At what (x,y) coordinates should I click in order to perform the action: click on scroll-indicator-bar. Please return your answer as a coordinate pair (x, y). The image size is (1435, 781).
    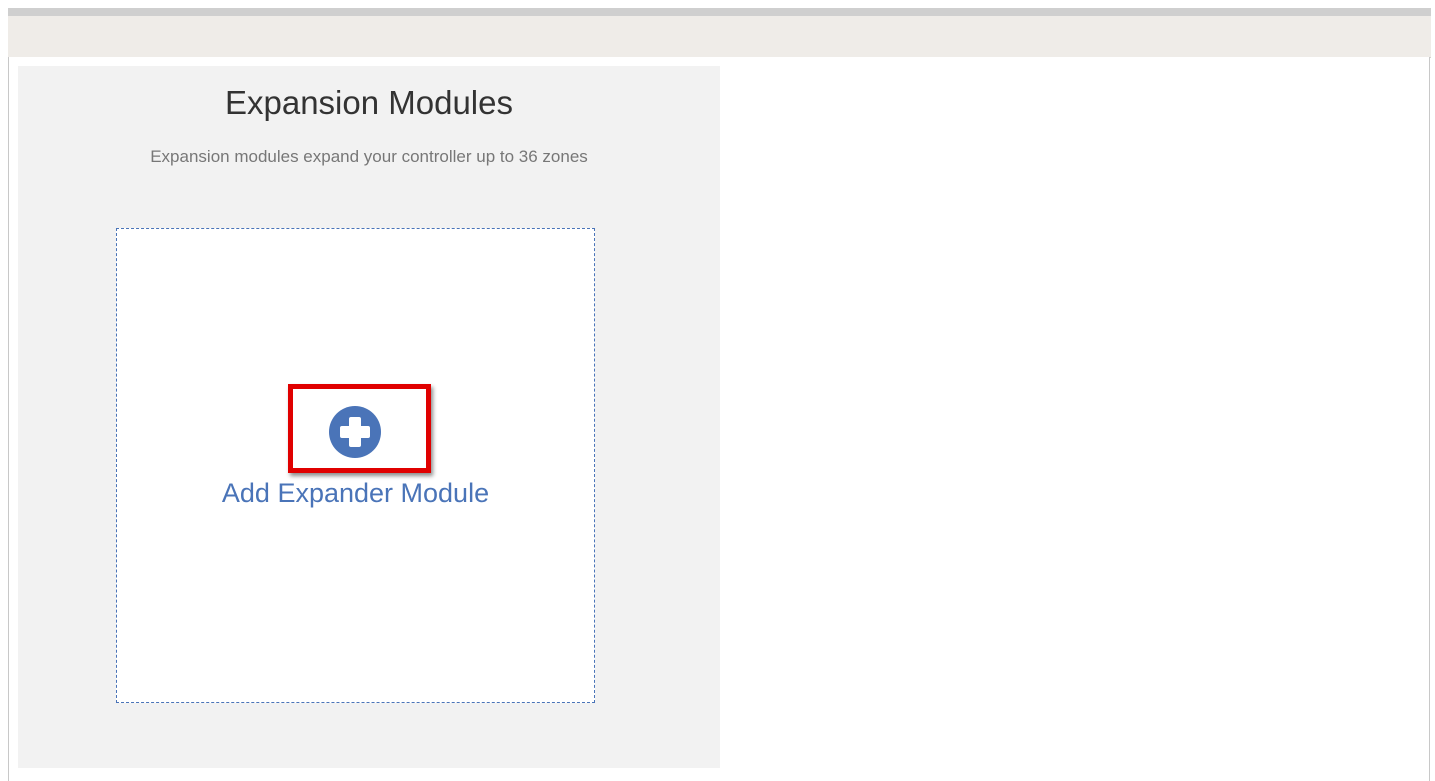
    Looking at the image, I should click on (719, 12).